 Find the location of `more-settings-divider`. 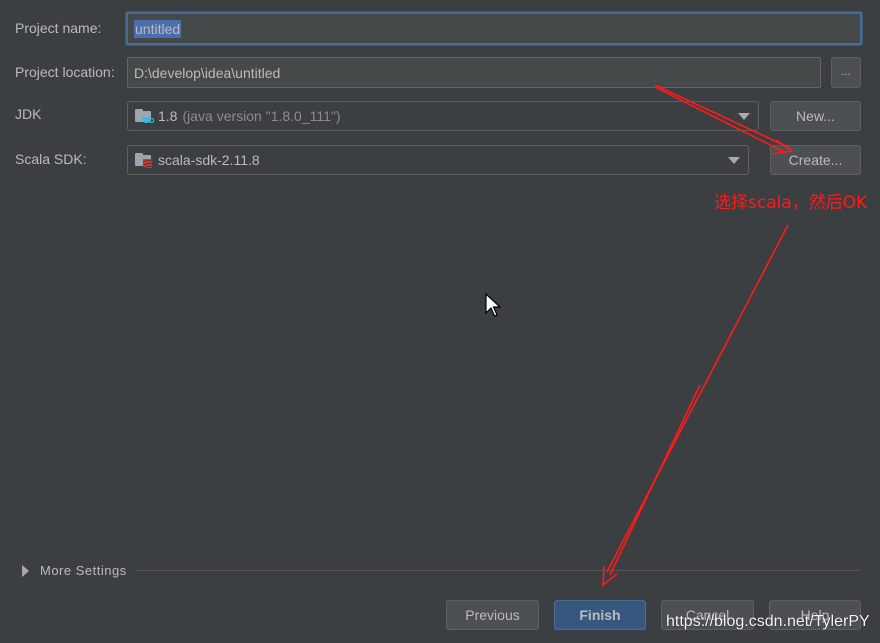

more-settings-divider is located at coordinates (497, 570).